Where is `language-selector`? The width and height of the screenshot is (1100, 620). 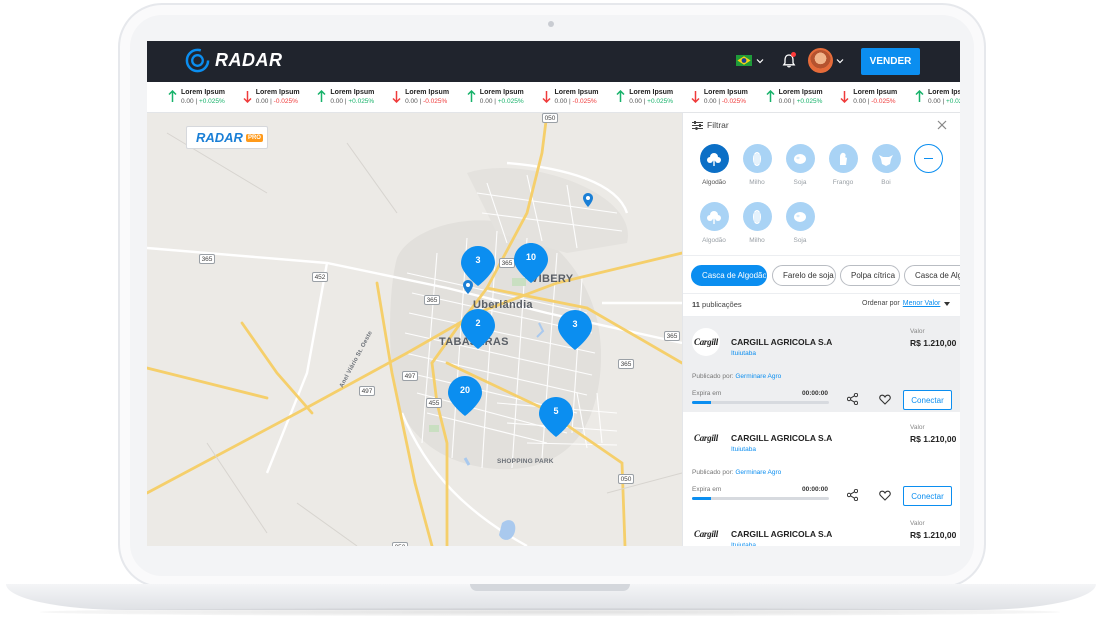
language-selector is located at coordinates (750, 60).